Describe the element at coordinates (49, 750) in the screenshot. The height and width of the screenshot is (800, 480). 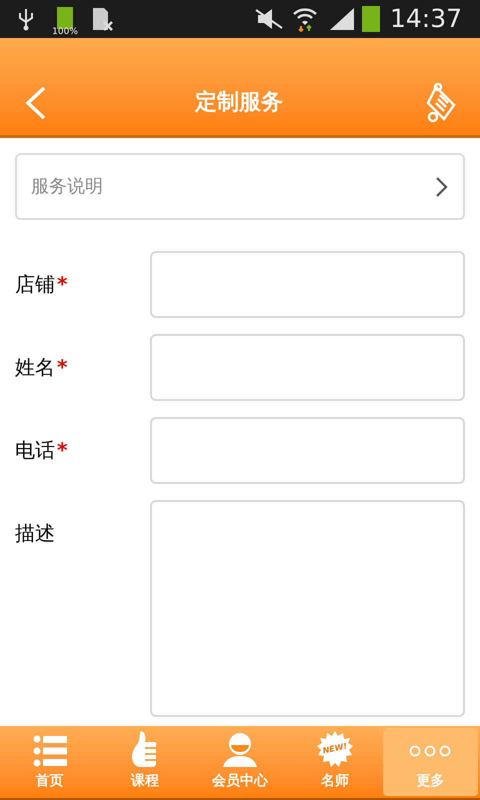
I see `list-icon` at that location.